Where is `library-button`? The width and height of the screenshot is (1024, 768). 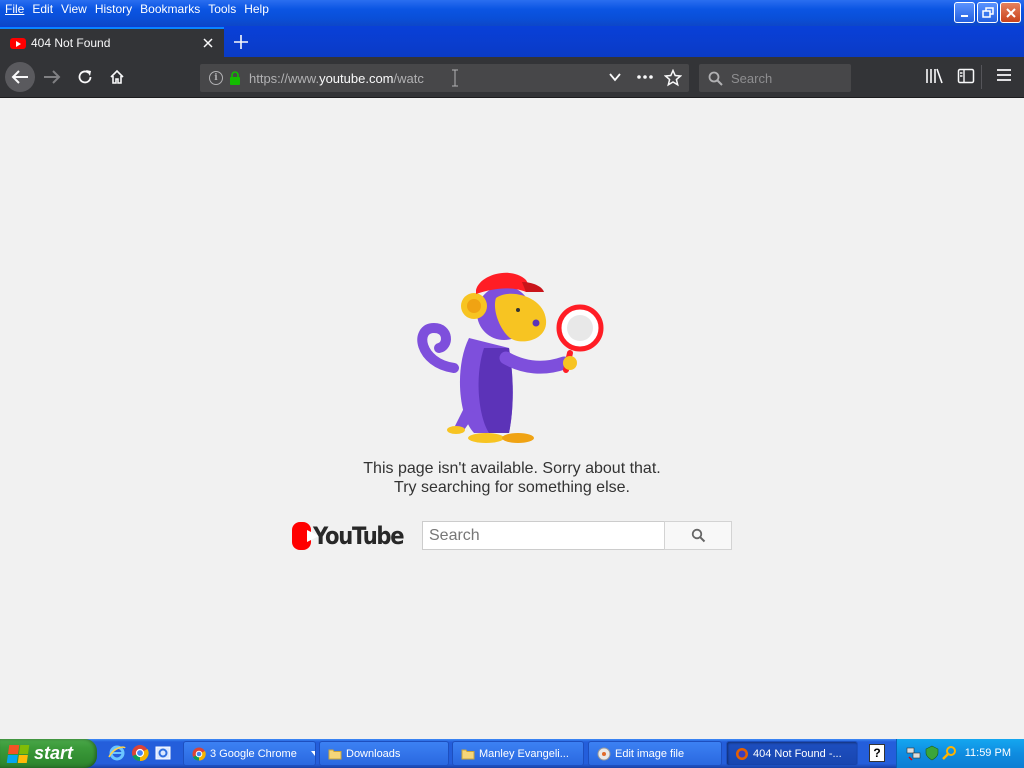
library-button is located at coordinates (934, 77).